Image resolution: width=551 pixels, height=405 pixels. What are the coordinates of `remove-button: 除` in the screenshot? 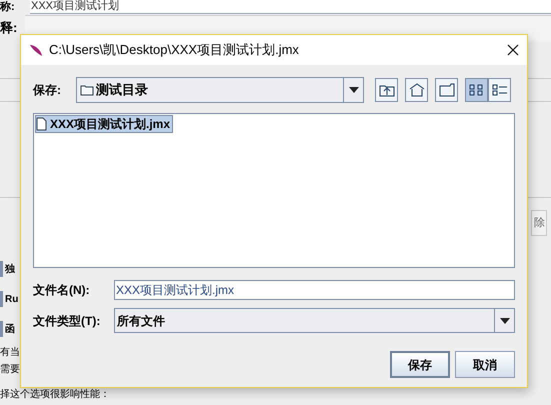 It's located at (539, 223).